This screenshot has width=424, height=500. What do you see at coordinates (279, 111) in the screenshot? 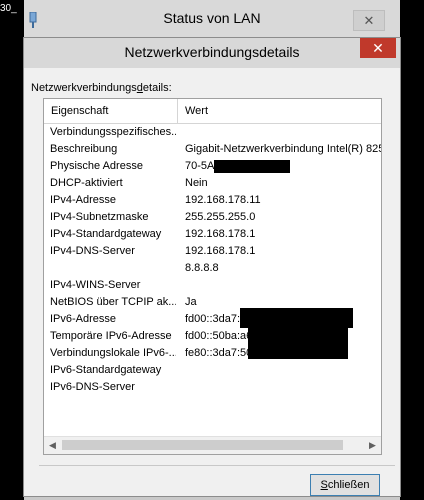
I see `column-header-value: Wert` at bounding box center [279, 111].